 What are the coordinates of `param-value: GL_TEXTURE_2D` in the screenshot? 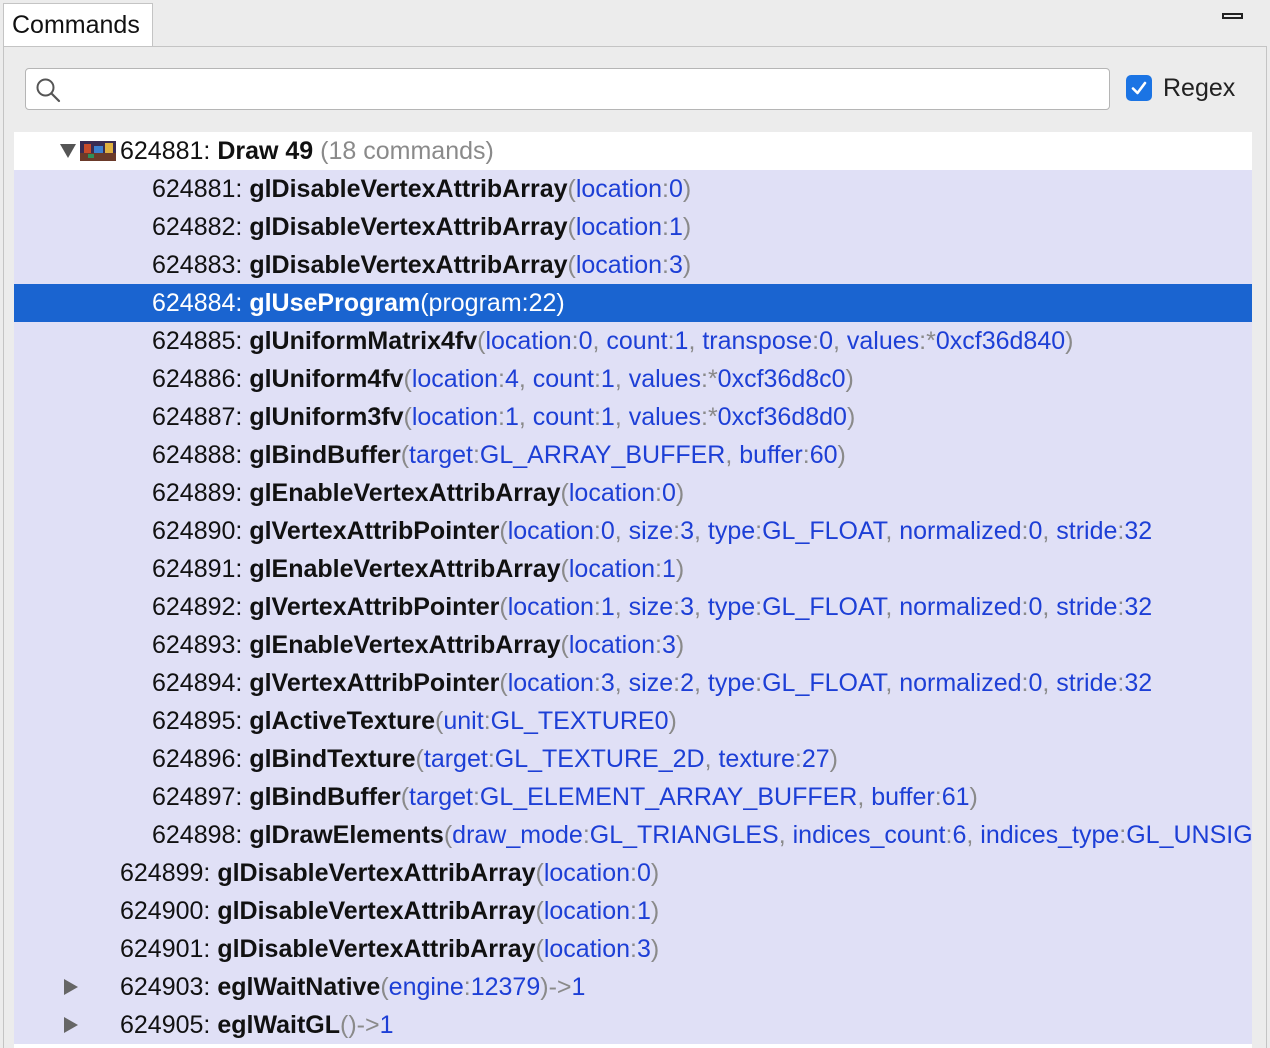 It's located at (600, 759).